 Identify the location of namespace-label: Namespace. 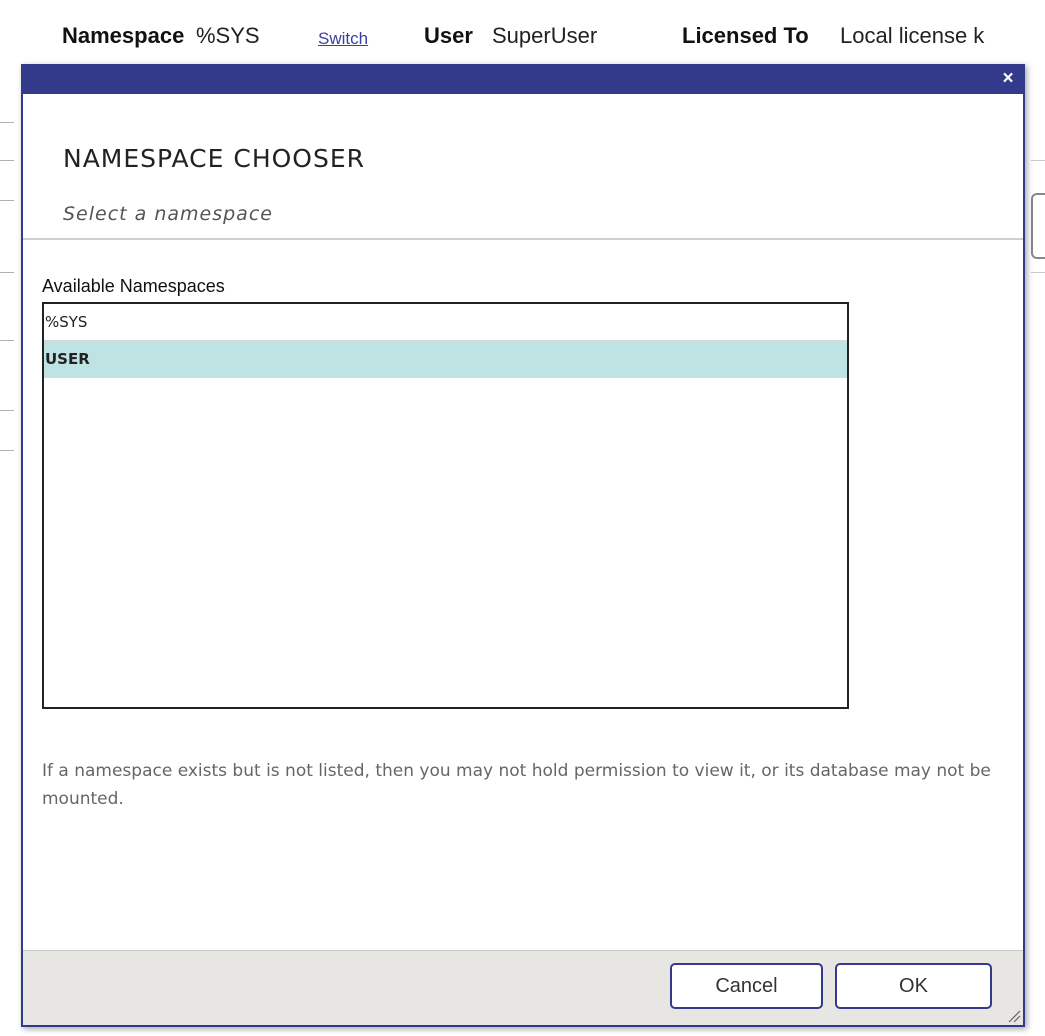
(123, 35).